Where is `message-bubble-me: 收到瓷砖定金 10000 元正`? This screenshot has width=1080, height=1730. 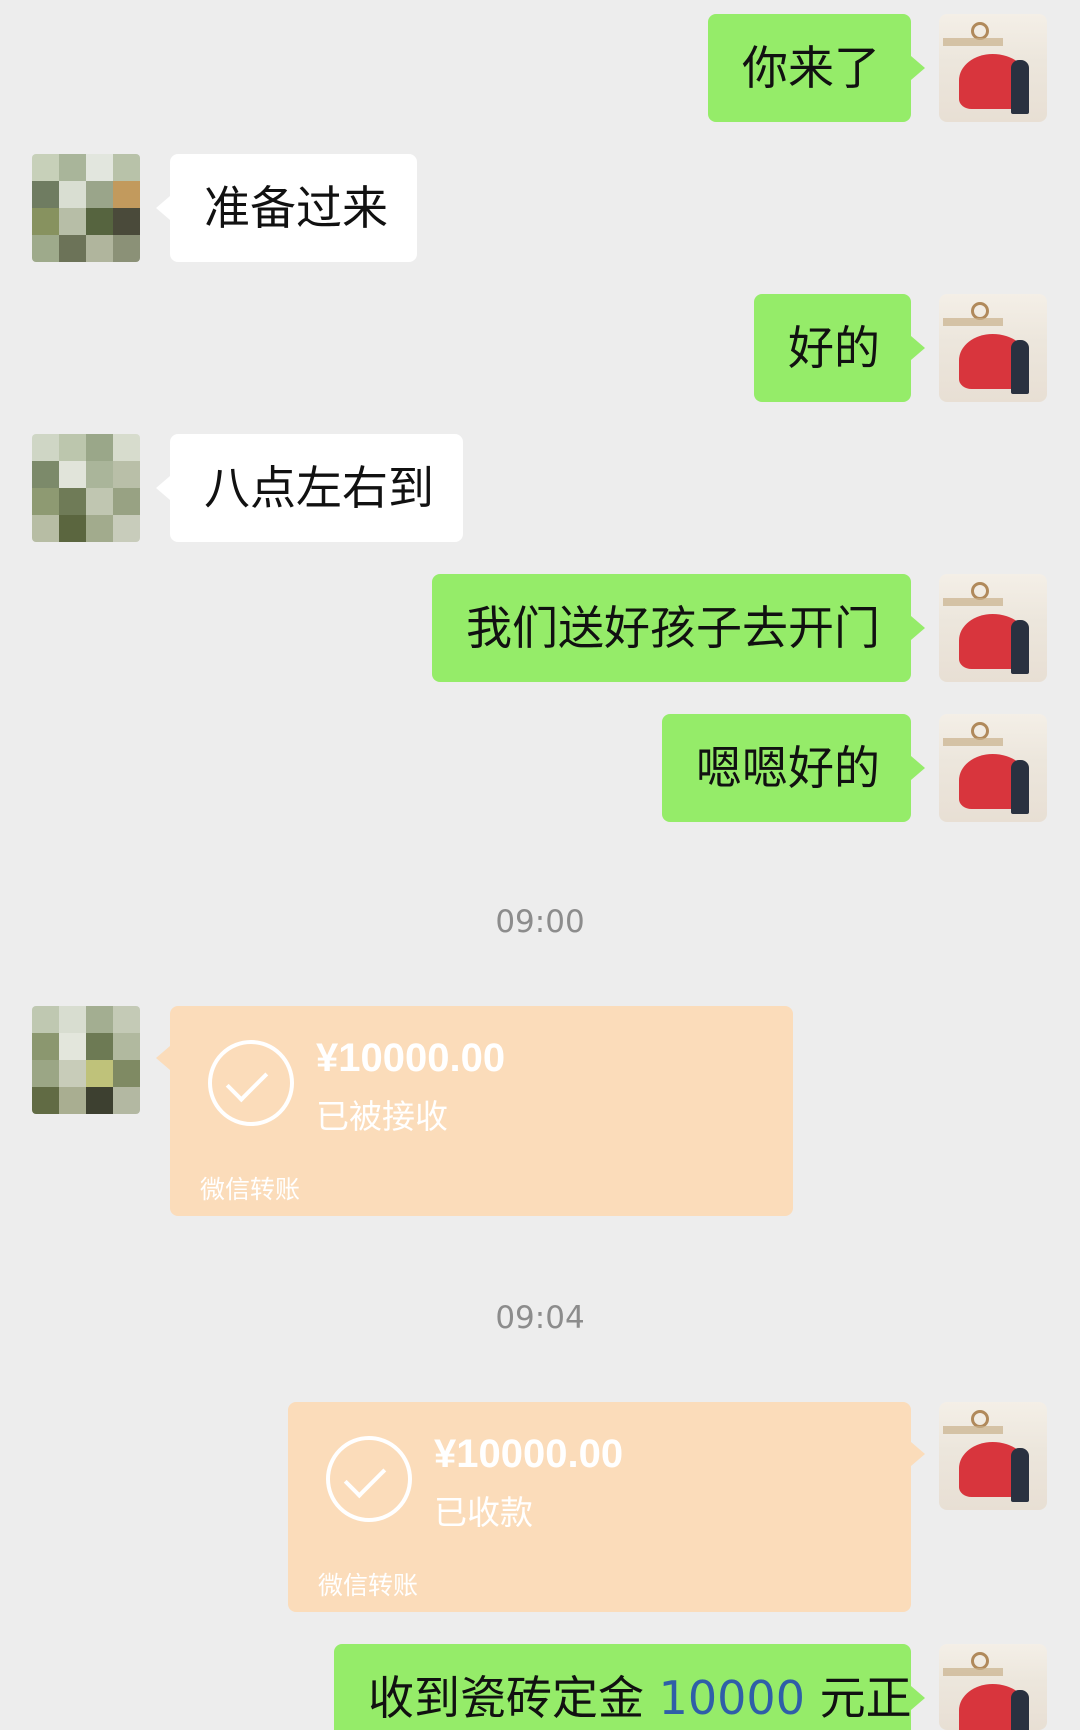
message-bubble-me: 收到瓷砖定金 10000 元正 is located at coordinates (629, 1687).